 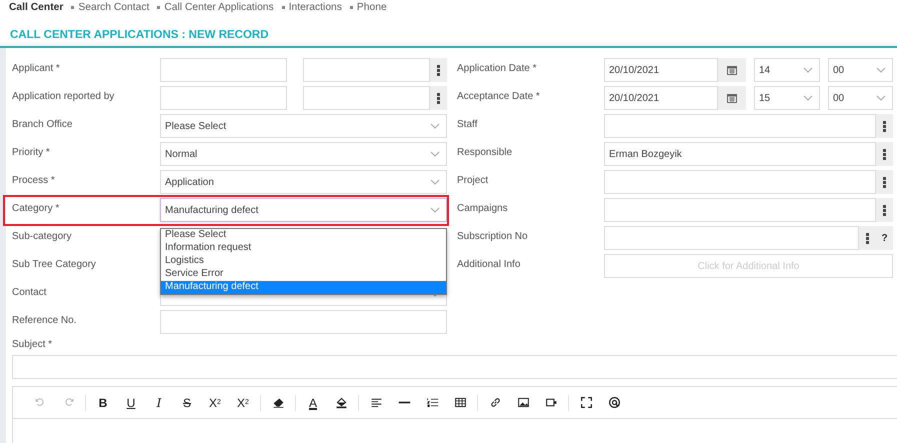 What do you see at coordinates (43, 125) in the screenshot?
I see `field-label: Branch Office` at bounding box center [43, 125].